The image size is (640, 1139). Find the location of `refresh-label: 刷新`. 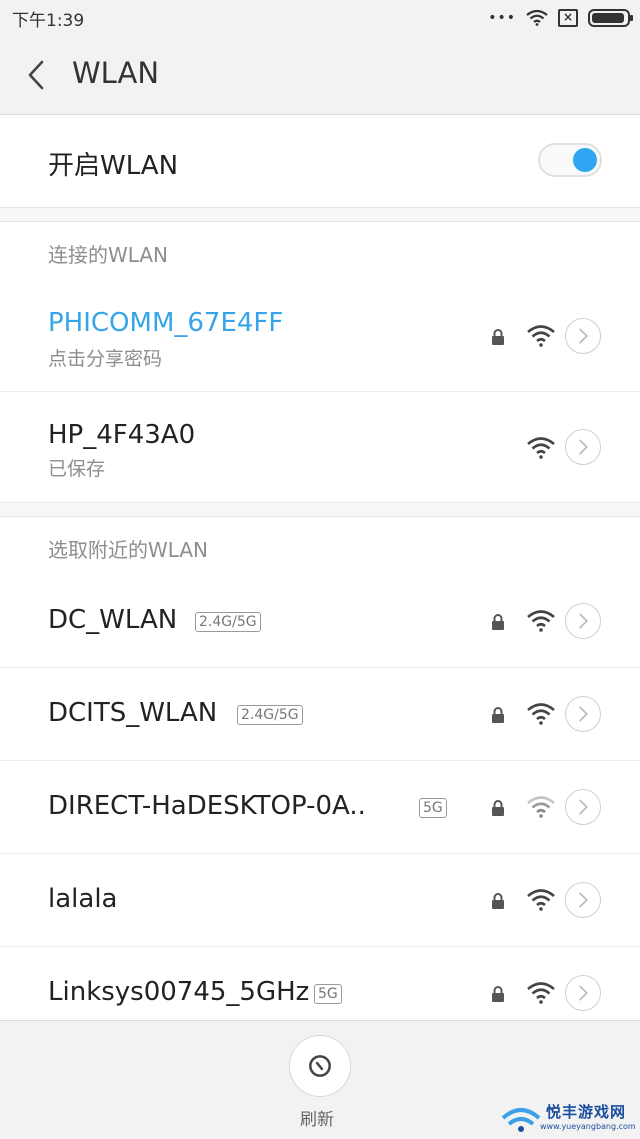

refresh-label: 刷新 is located at coordinates (317, 1120).